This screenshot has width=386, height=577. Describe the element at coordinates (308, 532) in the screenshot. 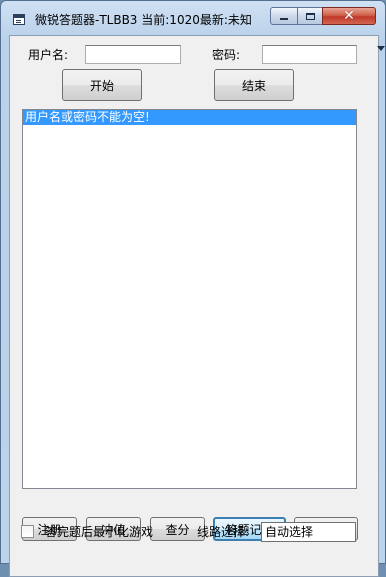

I see `route-select: 自动选择` at that location.